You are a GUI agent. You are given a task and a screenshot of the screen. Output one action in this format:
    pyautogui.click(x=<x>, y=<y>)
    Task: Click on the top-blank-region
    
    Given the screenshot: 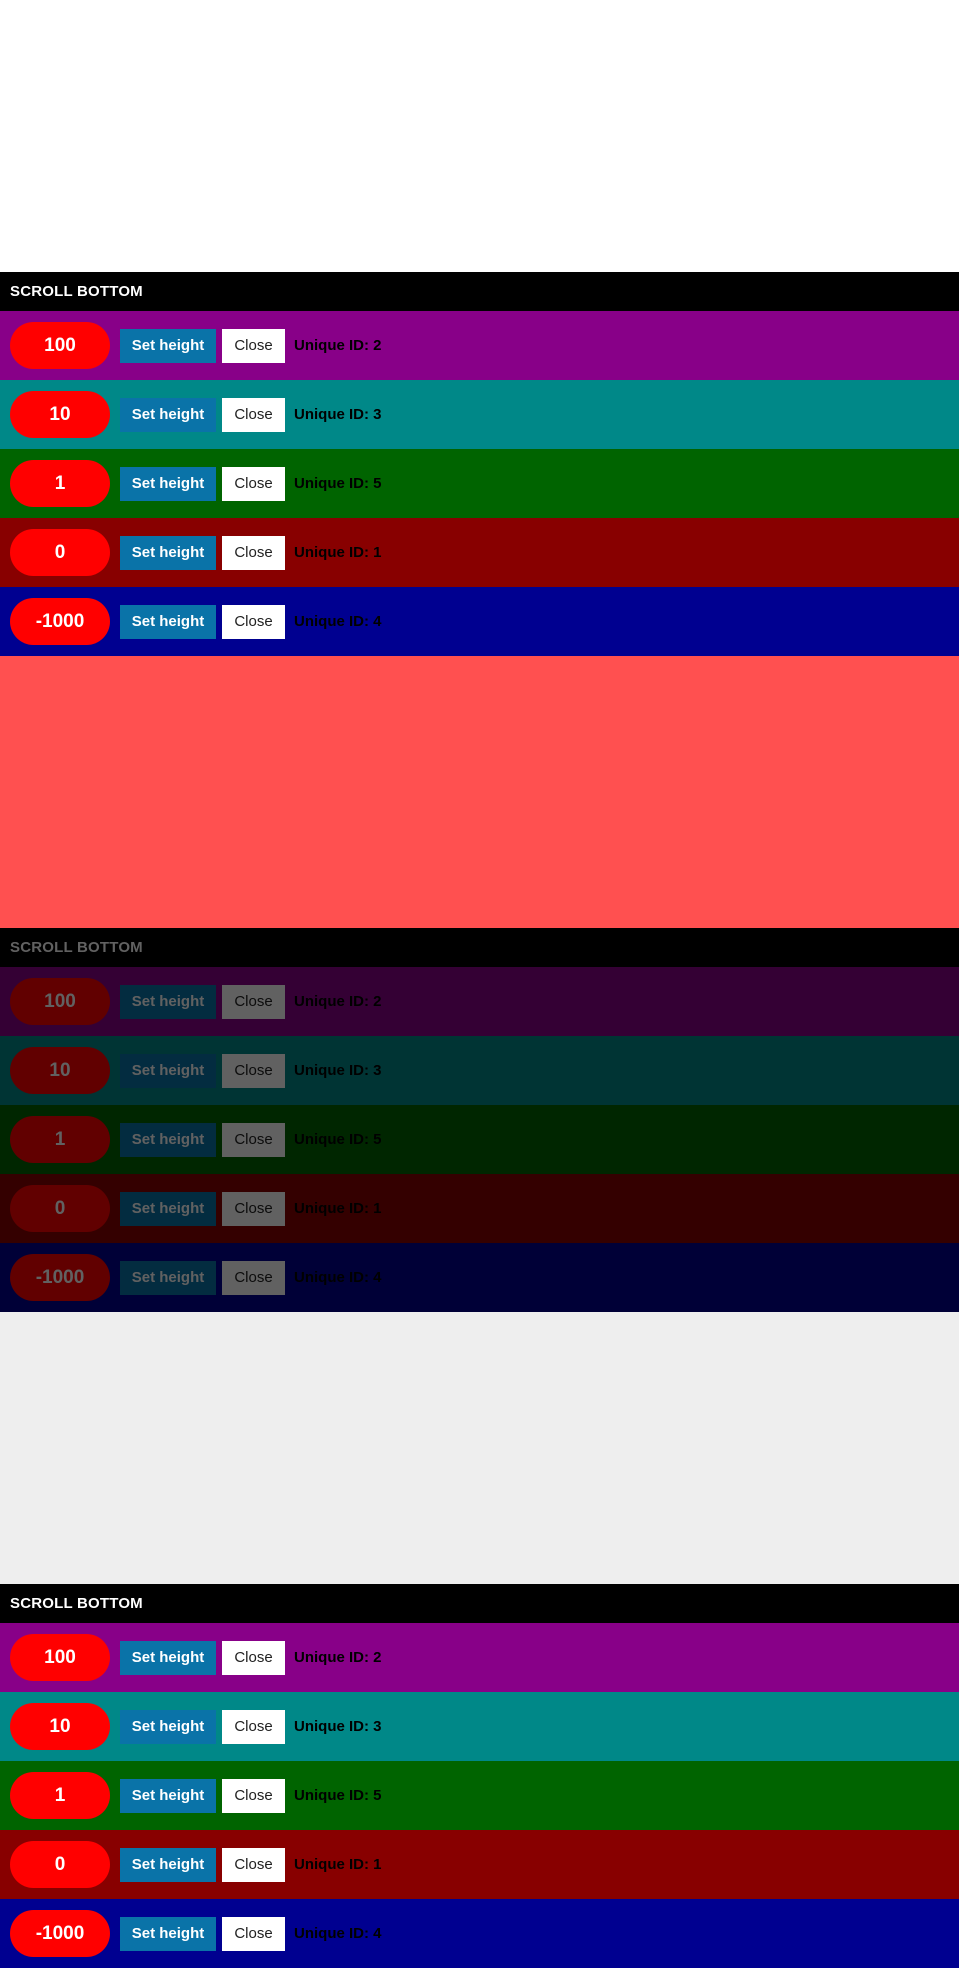 What is the action you would take?
    pyautogui.click(x=479, y=136)
    